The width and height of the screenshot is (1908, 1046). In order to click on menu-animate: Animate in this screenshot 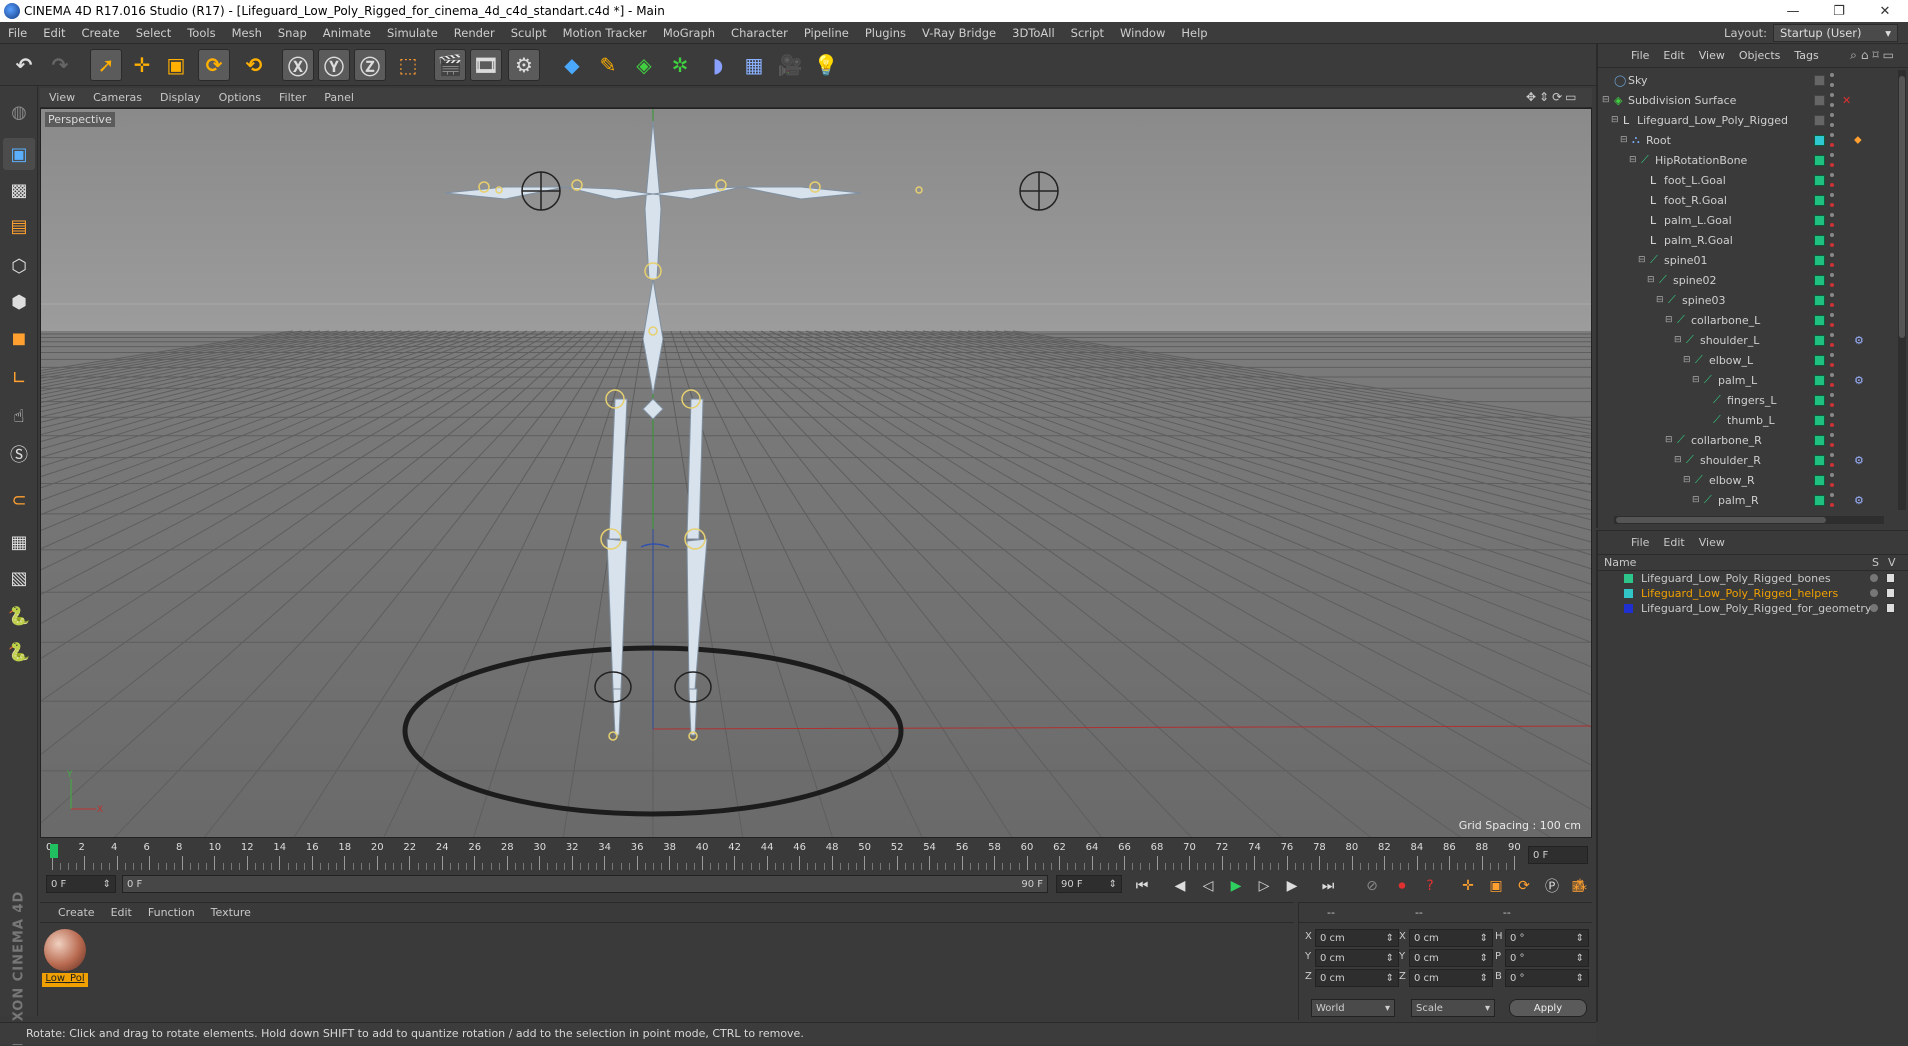, I will do `click(347, 33)`.